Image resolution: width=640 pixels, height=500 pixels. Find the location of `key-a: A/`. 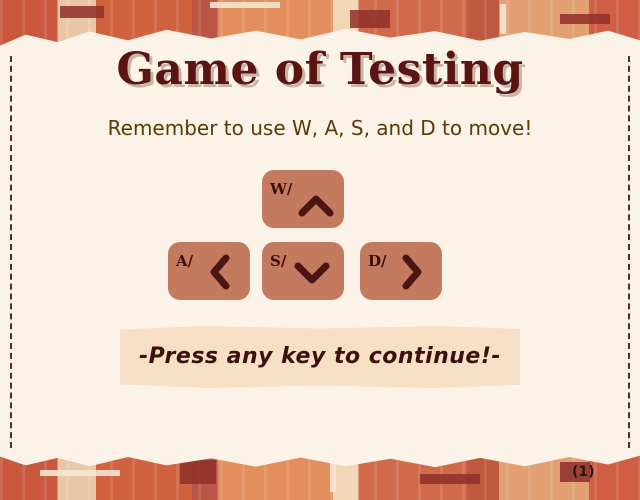

key-a: A/ is located at coordinates (209, 271).